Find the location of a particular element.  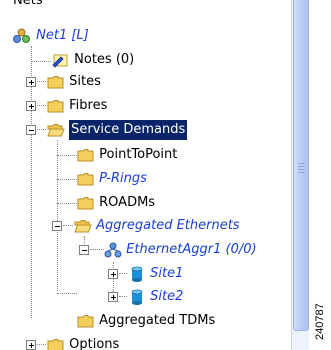

tree-node-point-to-point: PointToPoint is located at coordinates (127, 155).